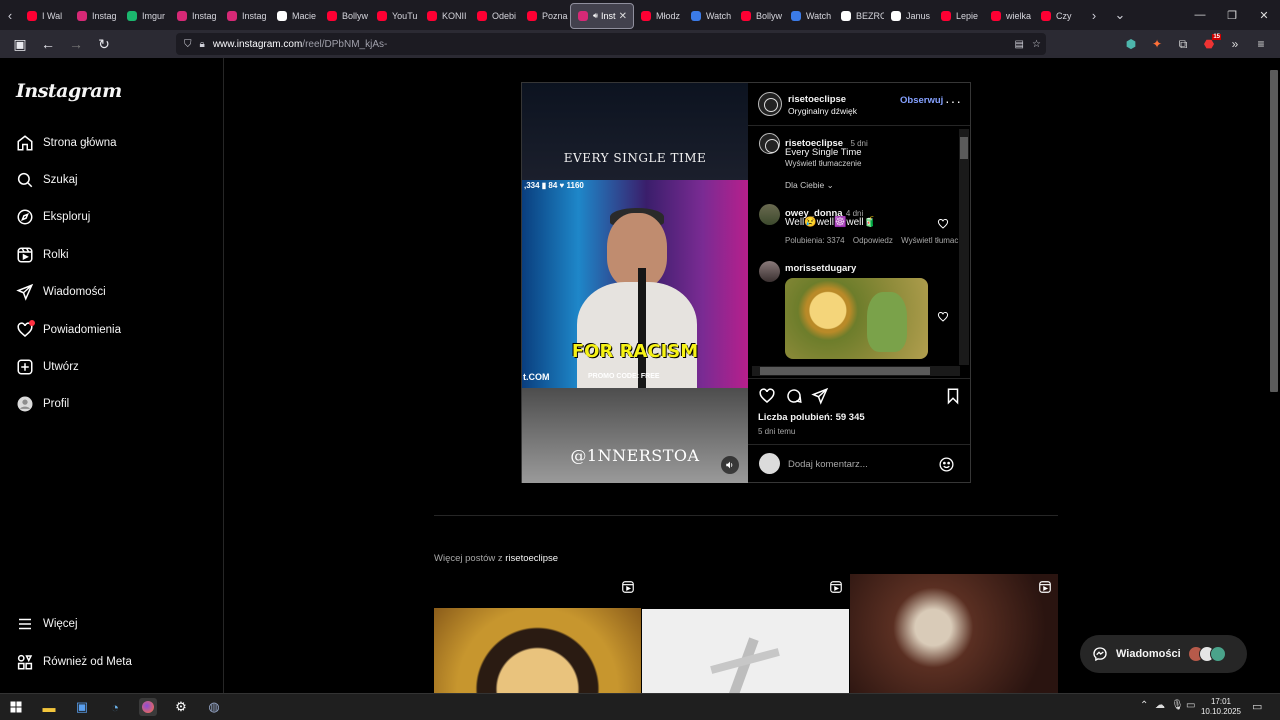 Image resolution: width=1280 pixels, height=720 pixels. What do you see at coordinates (873, 240) in the screenshot?
I see `reply-link: Odpowiedz` at bounding box center [873, 240].